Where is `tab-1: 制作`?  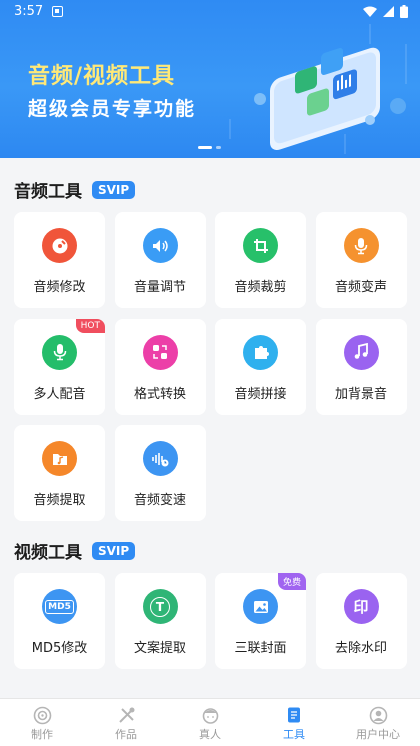 tab-1: 制作 is located at coordinates (42, 722).